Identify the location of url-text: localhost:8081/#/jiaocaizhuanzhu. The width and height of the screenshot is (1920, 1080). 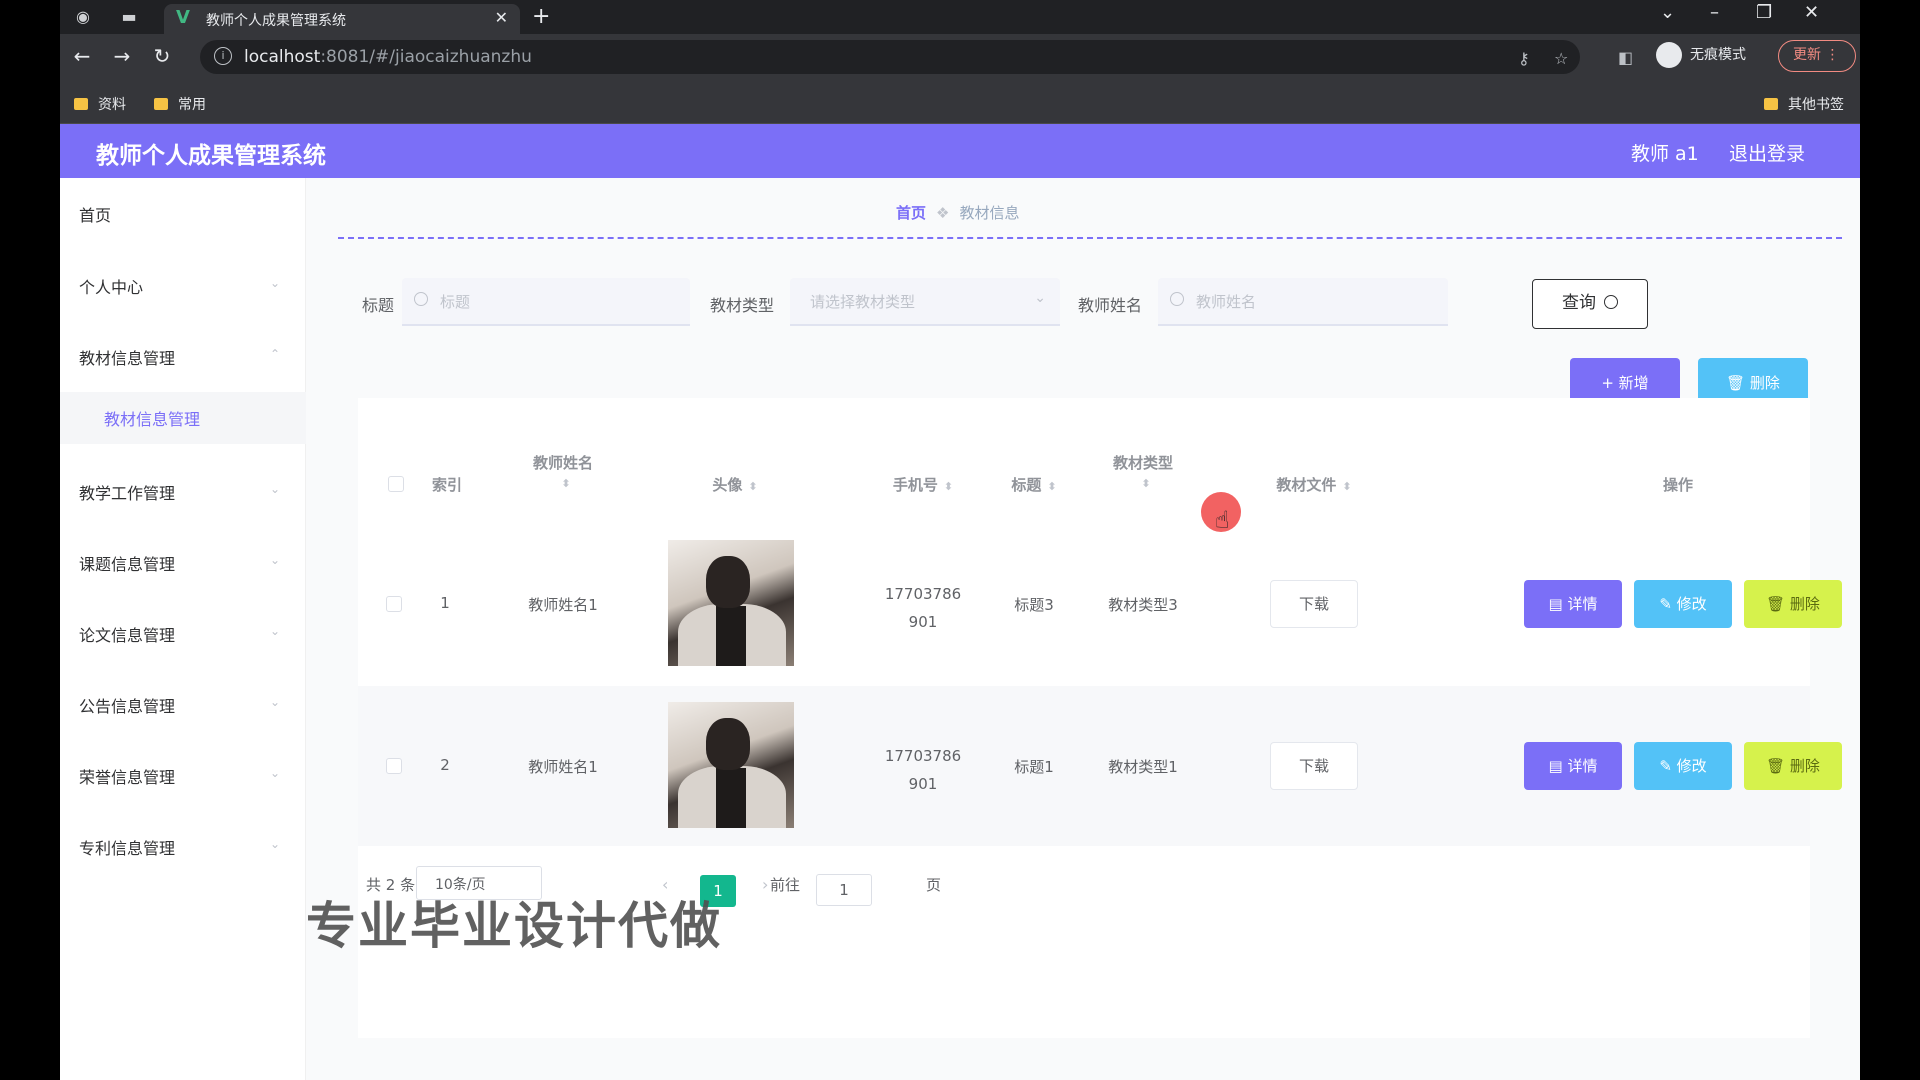
(388, 57).